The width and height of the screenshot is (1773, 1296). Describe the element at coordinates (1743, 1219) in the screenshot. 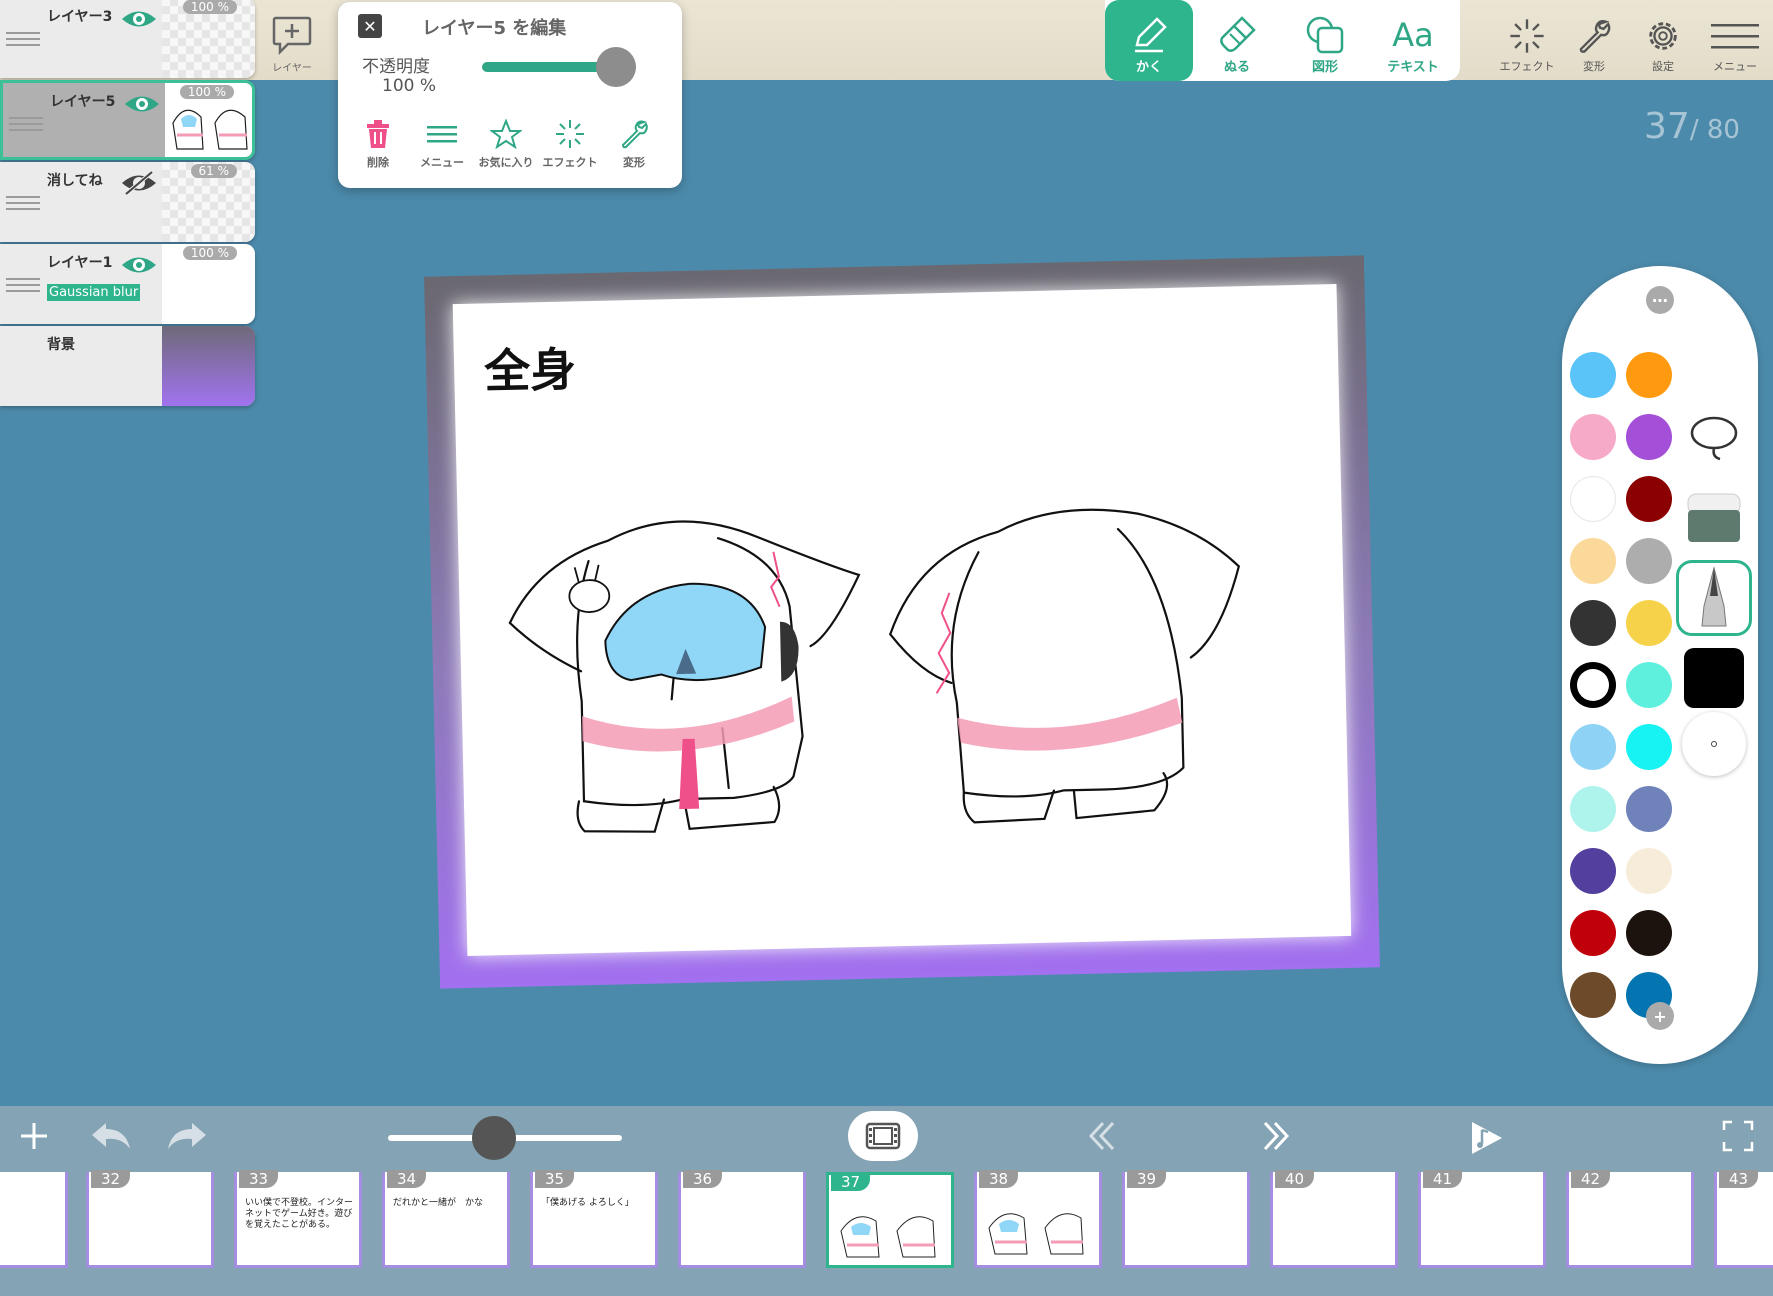

I see `frame-thumbnail: 43` at that location.